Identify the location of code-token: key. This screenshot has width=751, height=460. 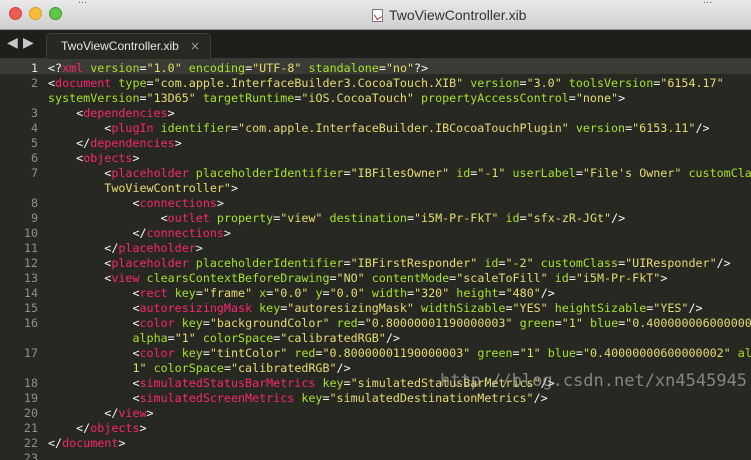
(312, 398).